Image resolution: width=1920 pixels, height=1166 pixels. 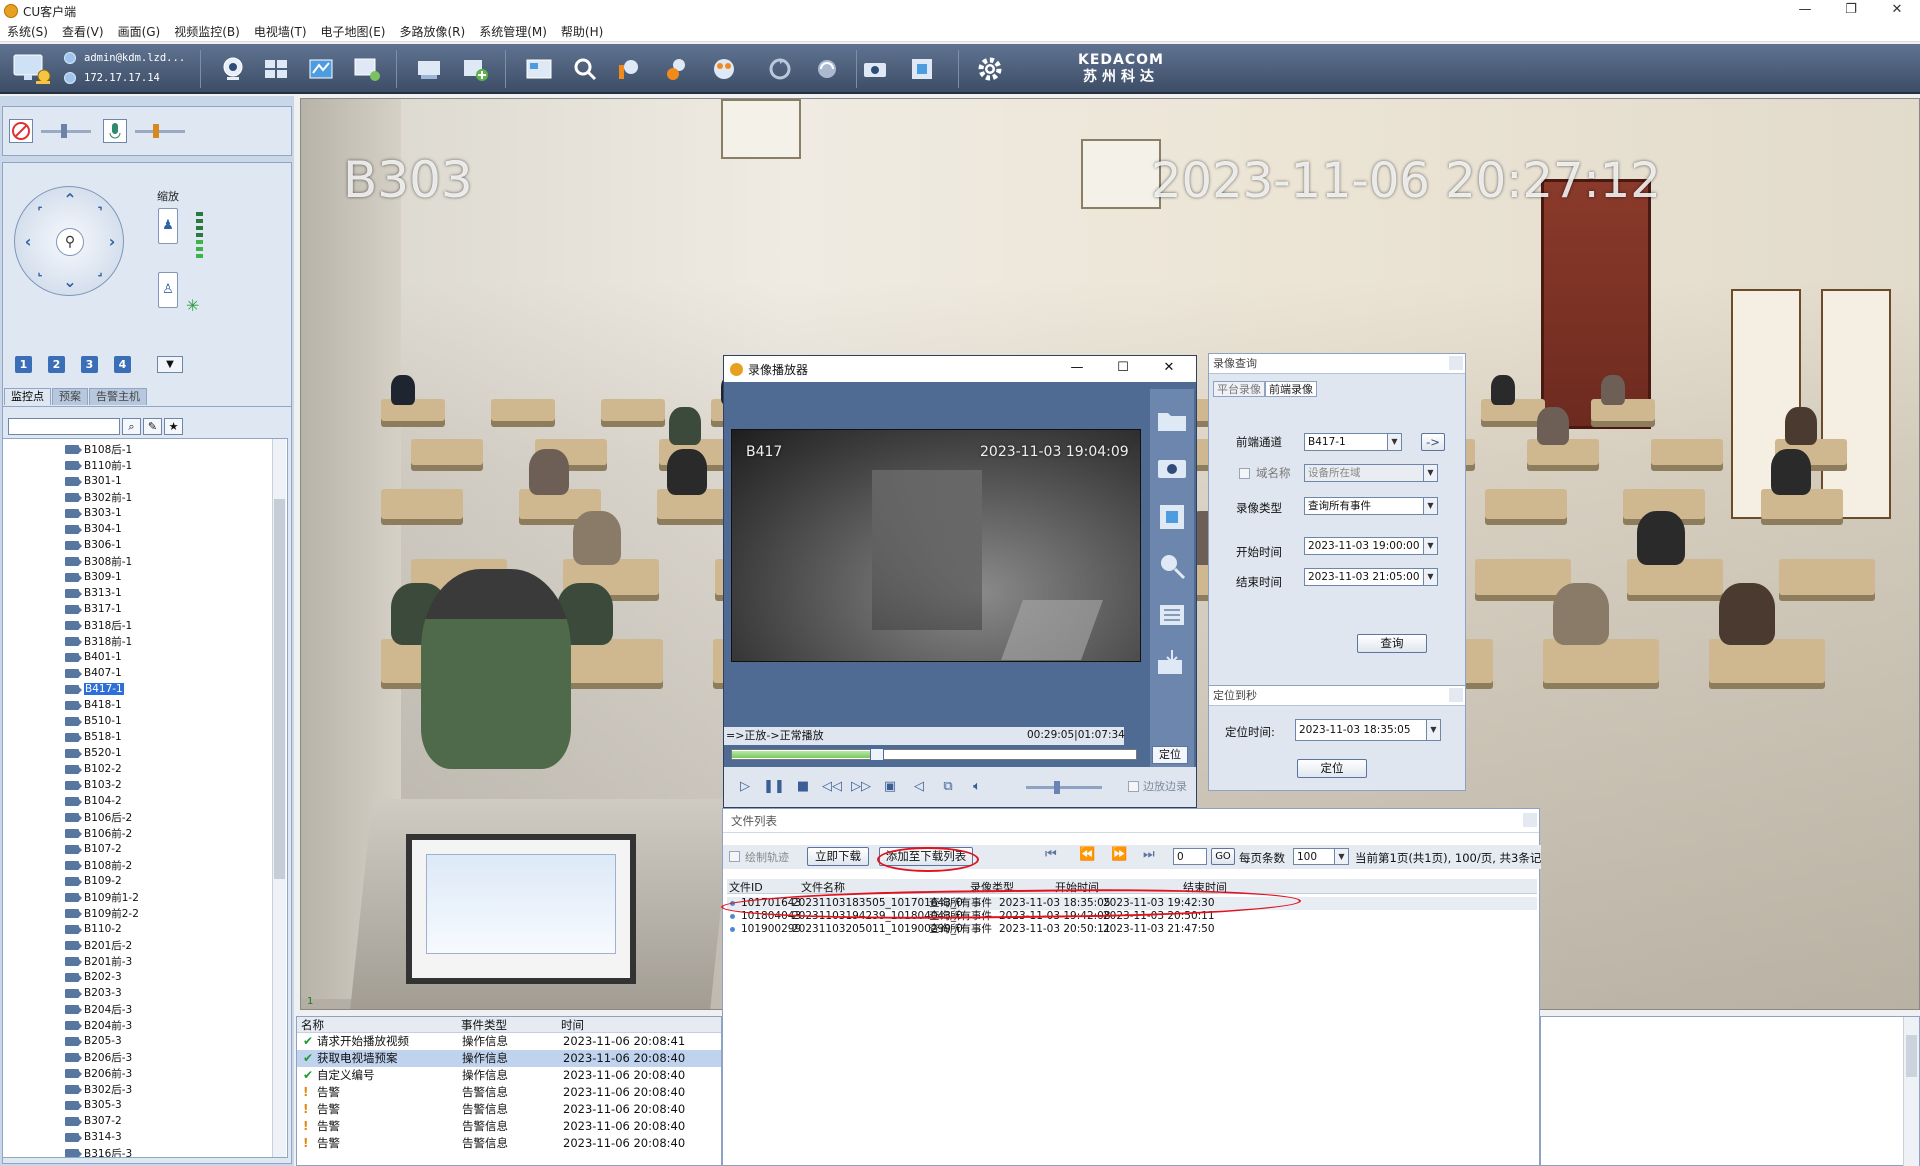 I want to click on step-frame-icon: ▣, so click(x=890, y=787).